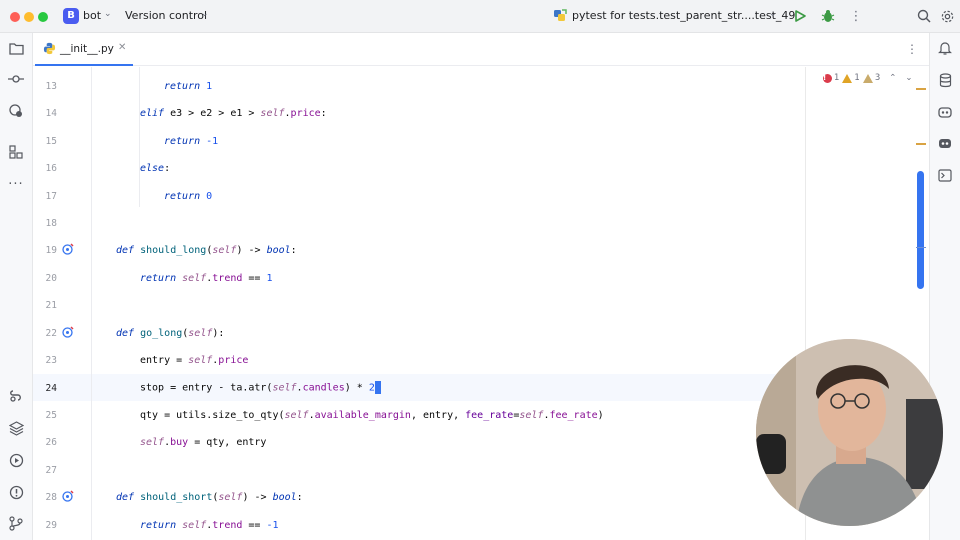  I want to click on search-icon, so click(924, 16).